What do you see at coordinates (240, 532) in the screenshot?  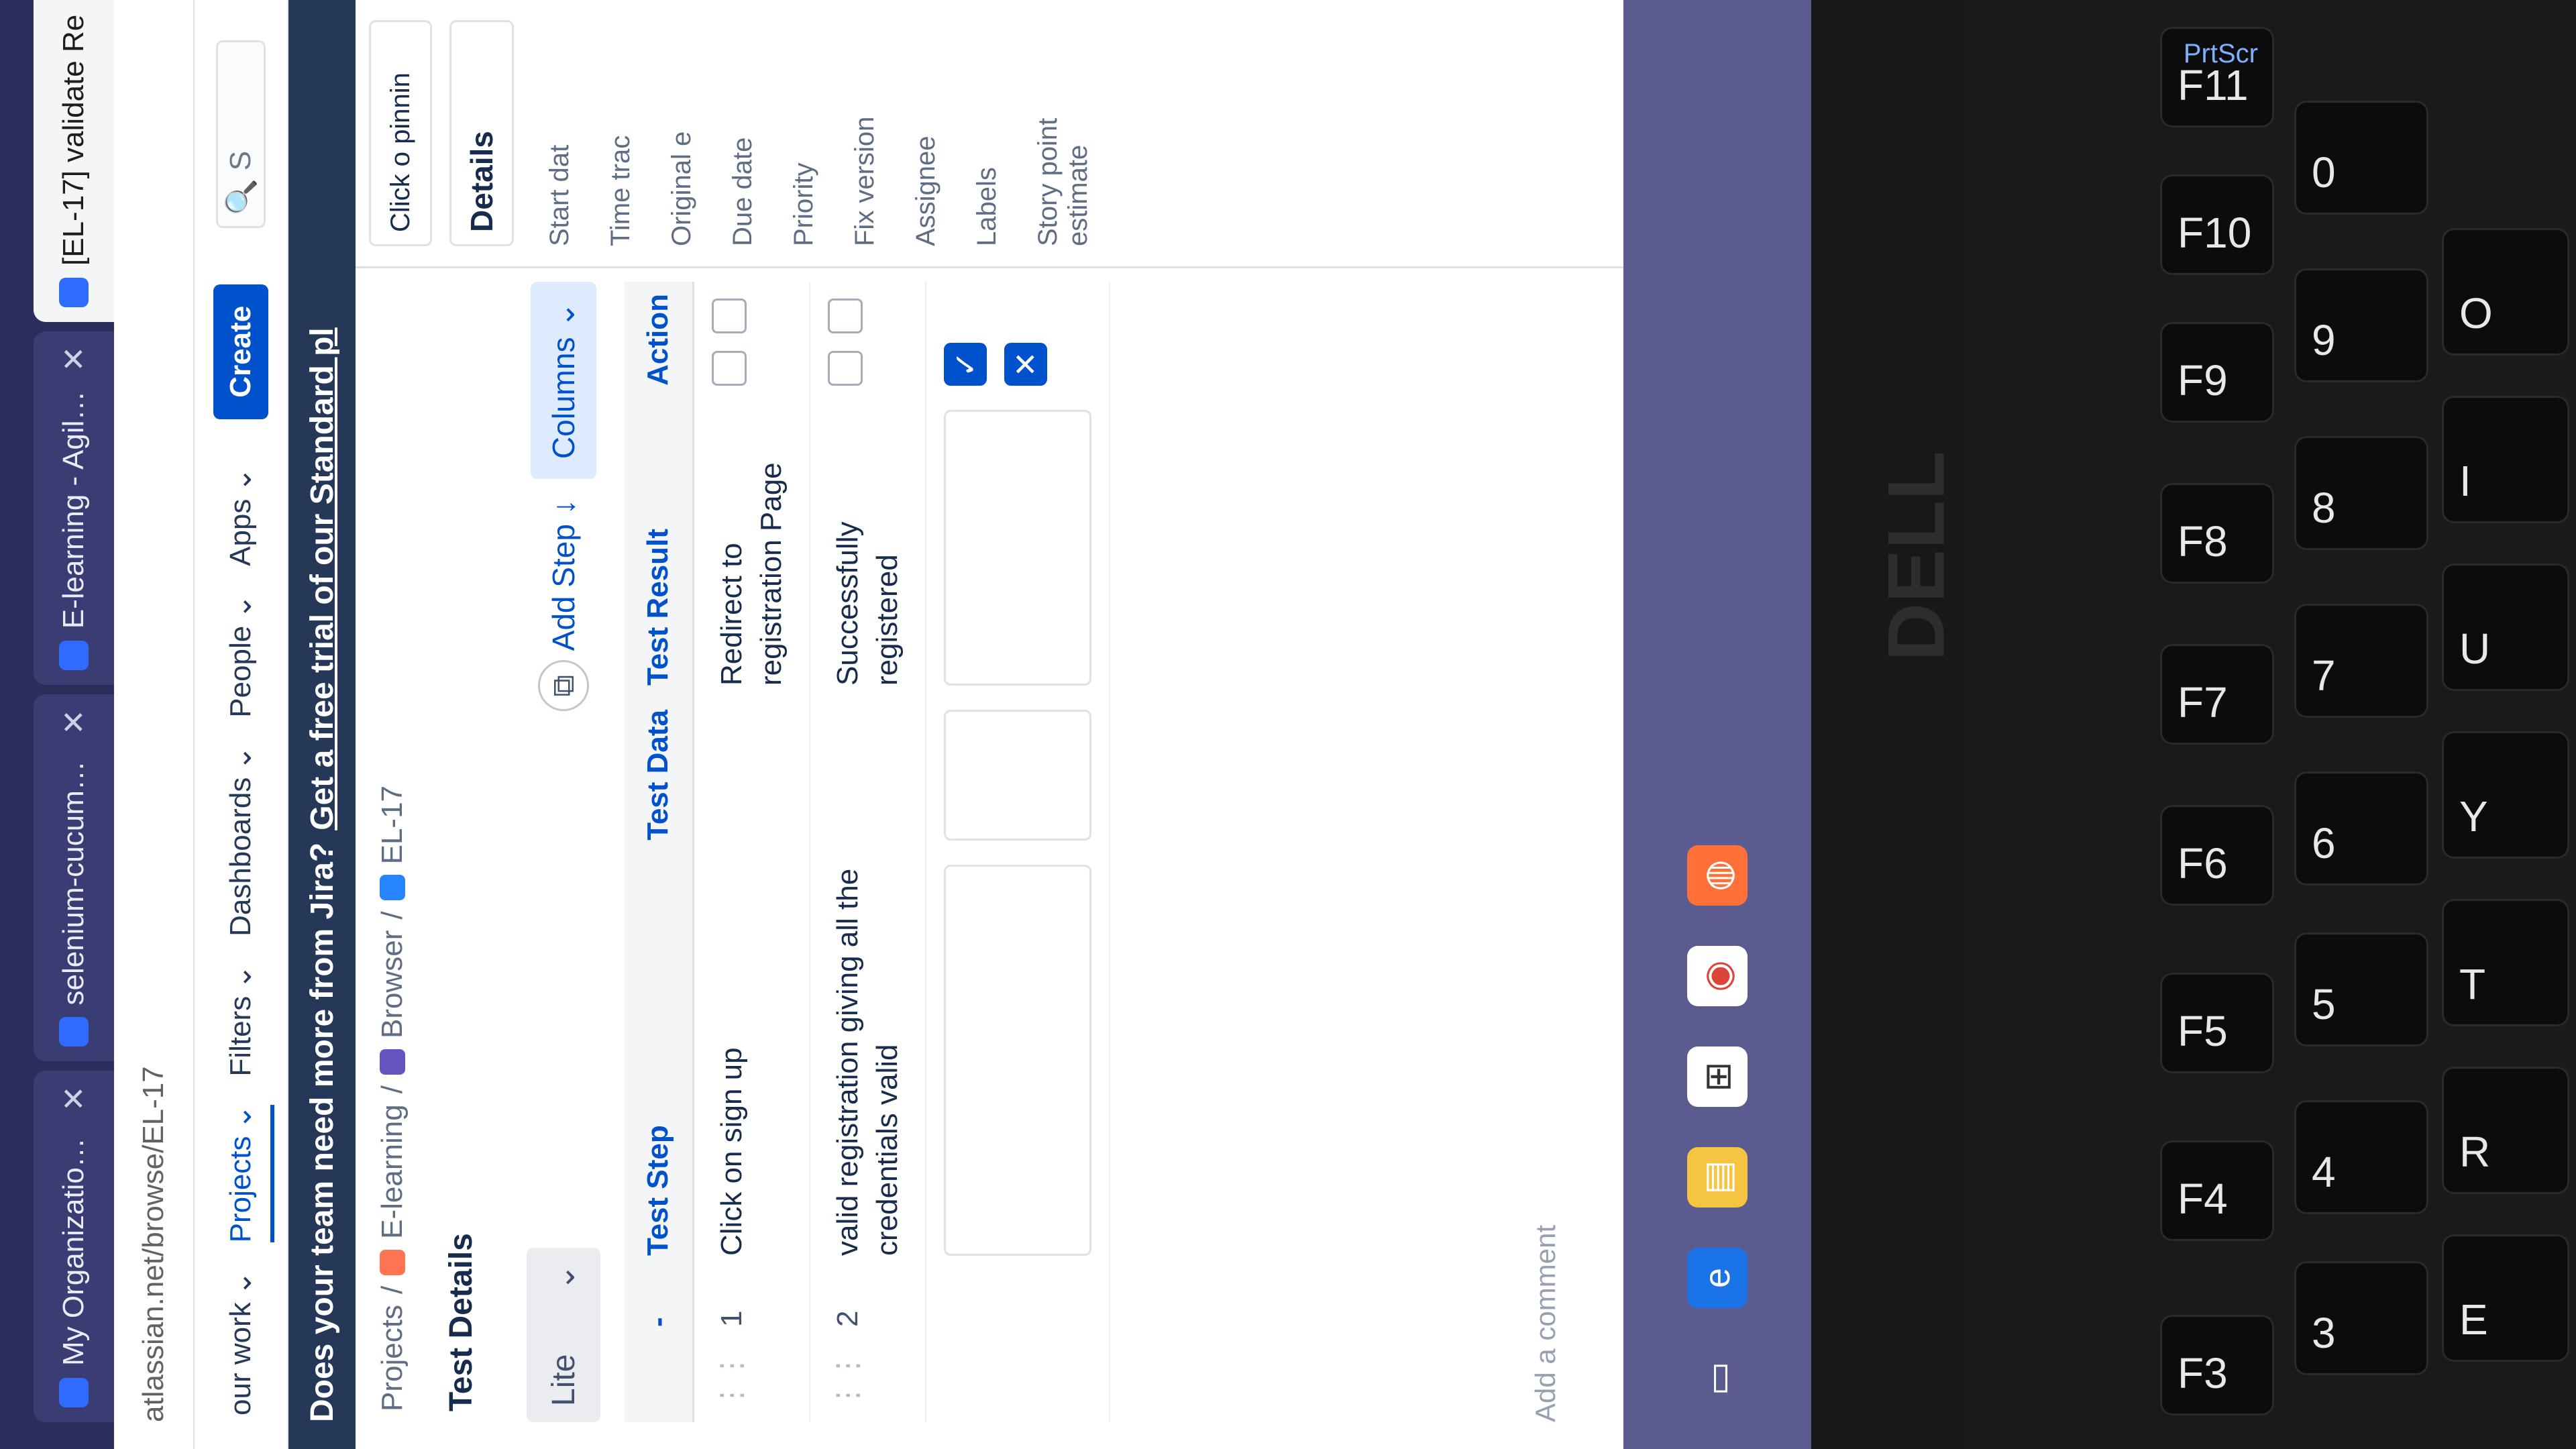 I see `nav-label: Apps` at bounding box center [240, 532].